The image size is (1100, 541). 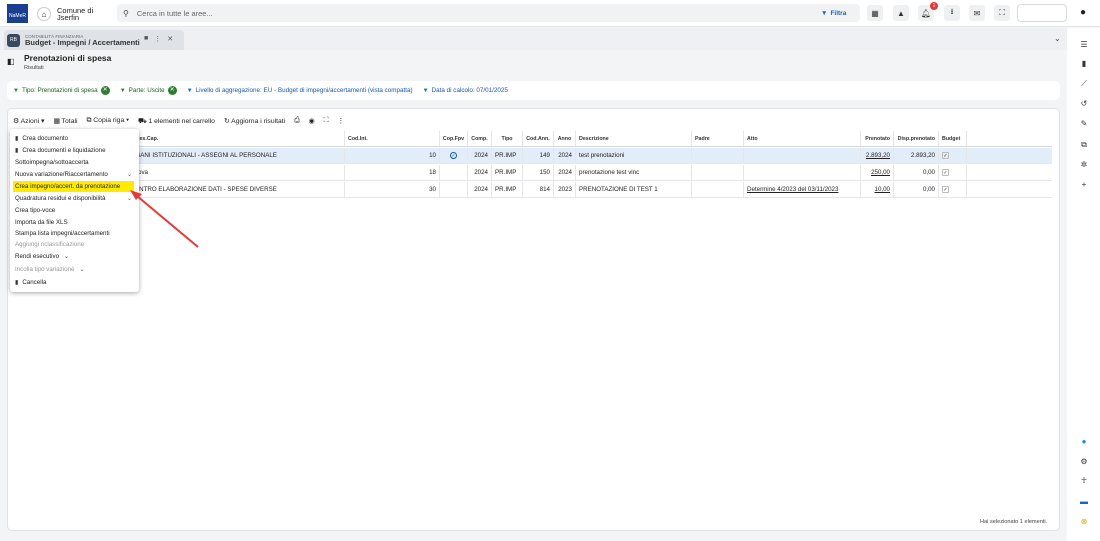 I want to click on menu-item-sottoimpegna: Sottoimpegna/sottoaccerta, so click(x=74, y=162).